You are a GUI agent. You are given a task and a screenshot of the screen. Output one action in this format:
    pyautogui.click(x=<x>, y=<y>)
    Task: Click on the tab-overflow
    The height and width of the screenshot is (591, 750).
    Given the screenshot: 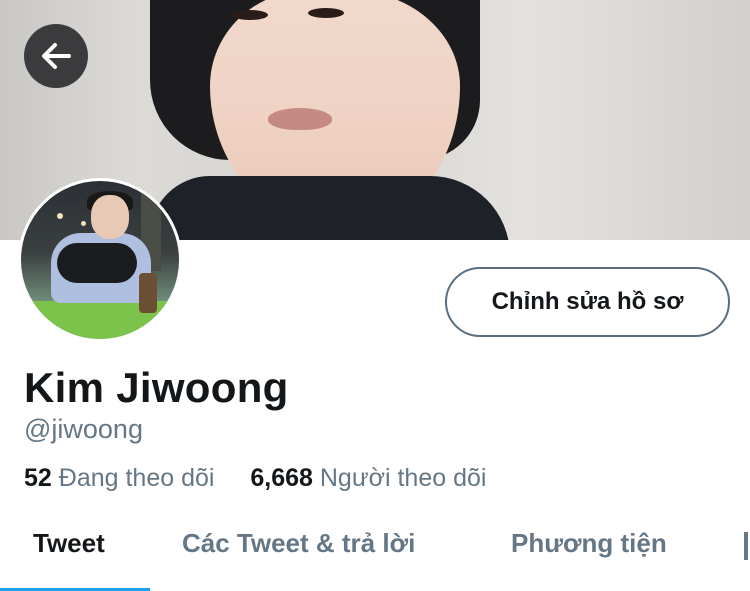 What is the action you would take?
    pyautogui.click(x=746, y=546)
    